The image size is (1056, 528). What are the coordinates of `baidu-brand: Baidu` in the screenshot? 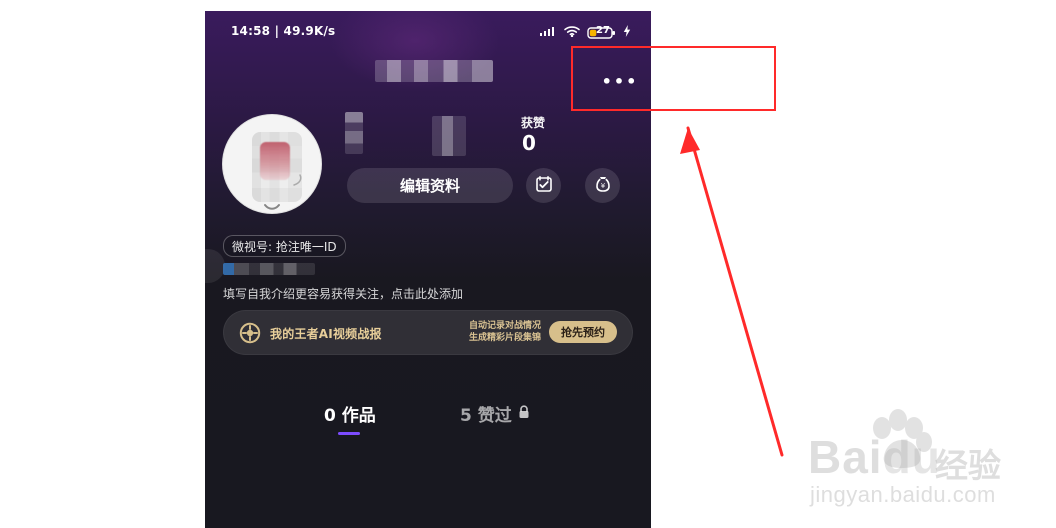 It's located at (874, 457).